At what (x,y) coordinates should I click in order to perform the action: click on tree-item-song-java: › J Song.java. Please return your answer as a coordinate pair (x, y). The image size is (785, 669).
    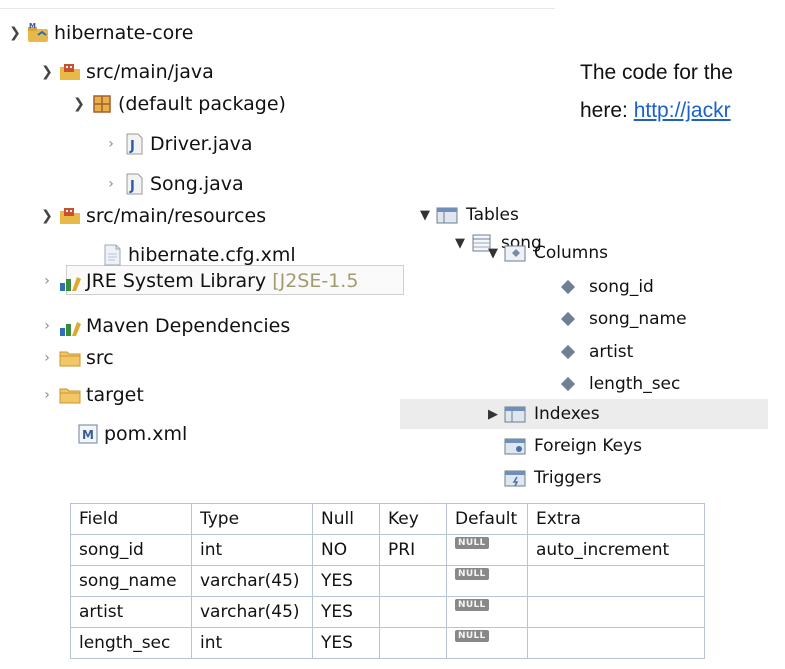
    Looking at the image, I should click on (172, 184).